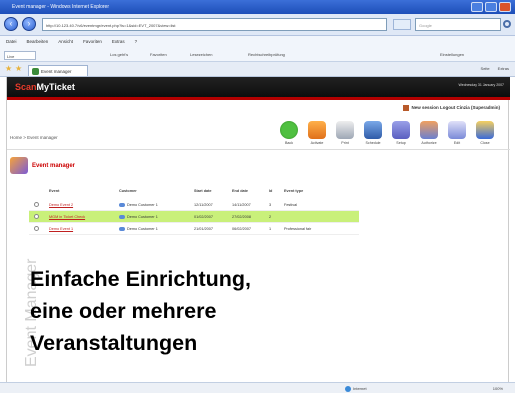 This screenshot has height=393, width=515. What do you see at coordinates (485, 130) in the screenshot?
I see `close-icon` at bounding box center [485, 130].